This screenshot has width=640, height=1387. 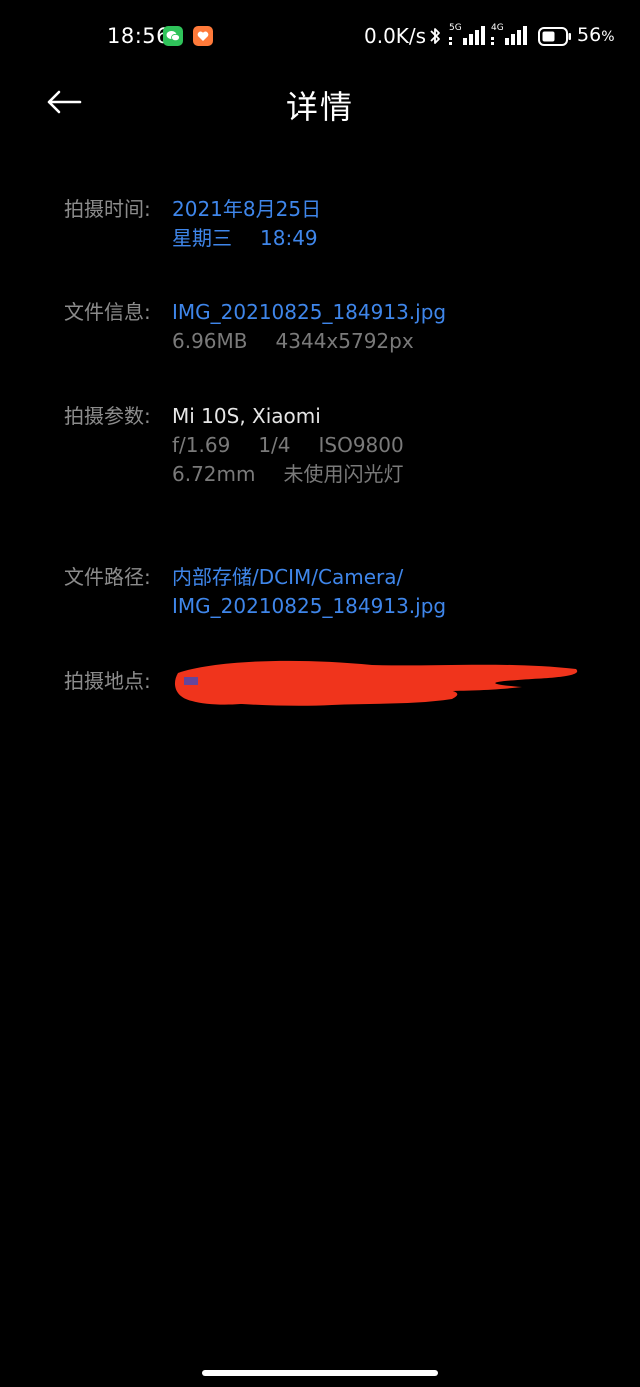 I want to click on aperture: f/1.69, so click(x=201, y=445).